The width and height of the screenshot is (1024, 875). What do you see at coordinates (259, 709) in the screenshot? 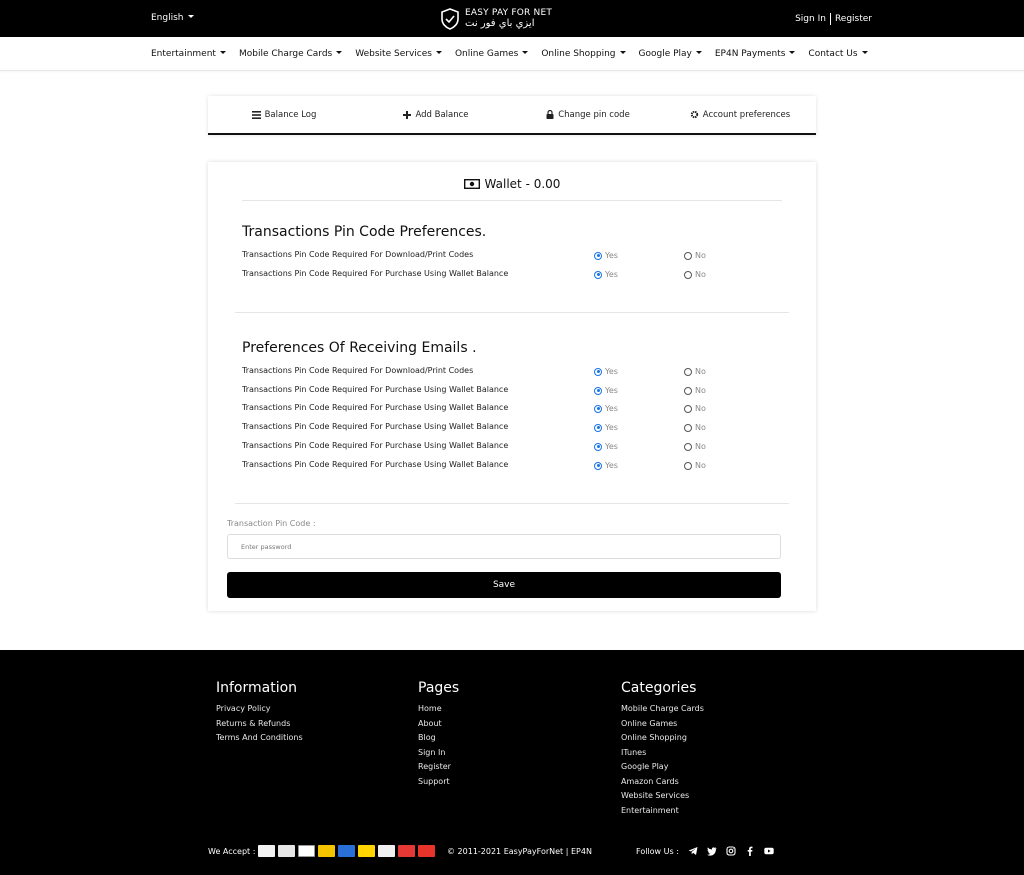
I see `footer-link: Privacy Policy` at bounding box center [259, 709].